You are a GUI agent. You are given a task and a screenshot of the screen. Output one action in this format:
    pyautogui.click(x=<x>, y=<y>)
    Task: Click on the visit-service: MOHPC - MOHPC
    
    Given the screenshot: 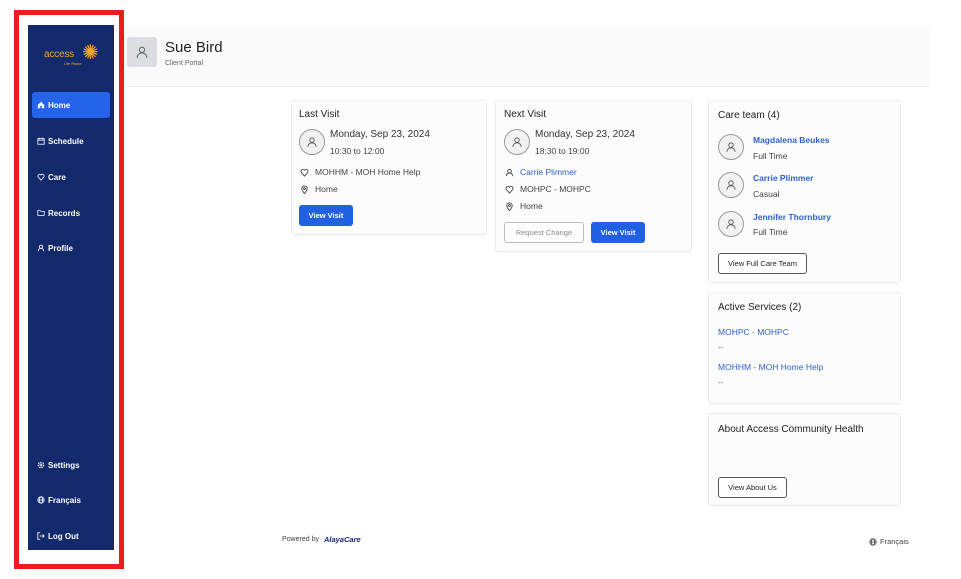 What is the action you would take?
    pyautogui.click(x=548, y=189)
    